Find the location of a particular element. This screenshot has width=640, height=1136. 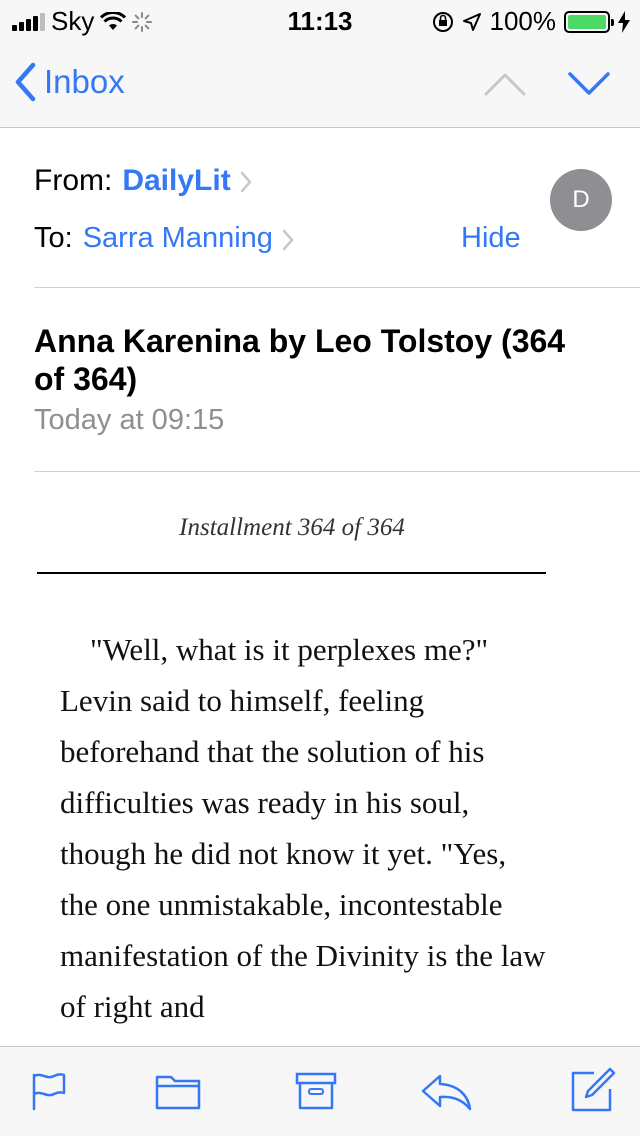

flag-icon is located at coordinates (48, 1091).